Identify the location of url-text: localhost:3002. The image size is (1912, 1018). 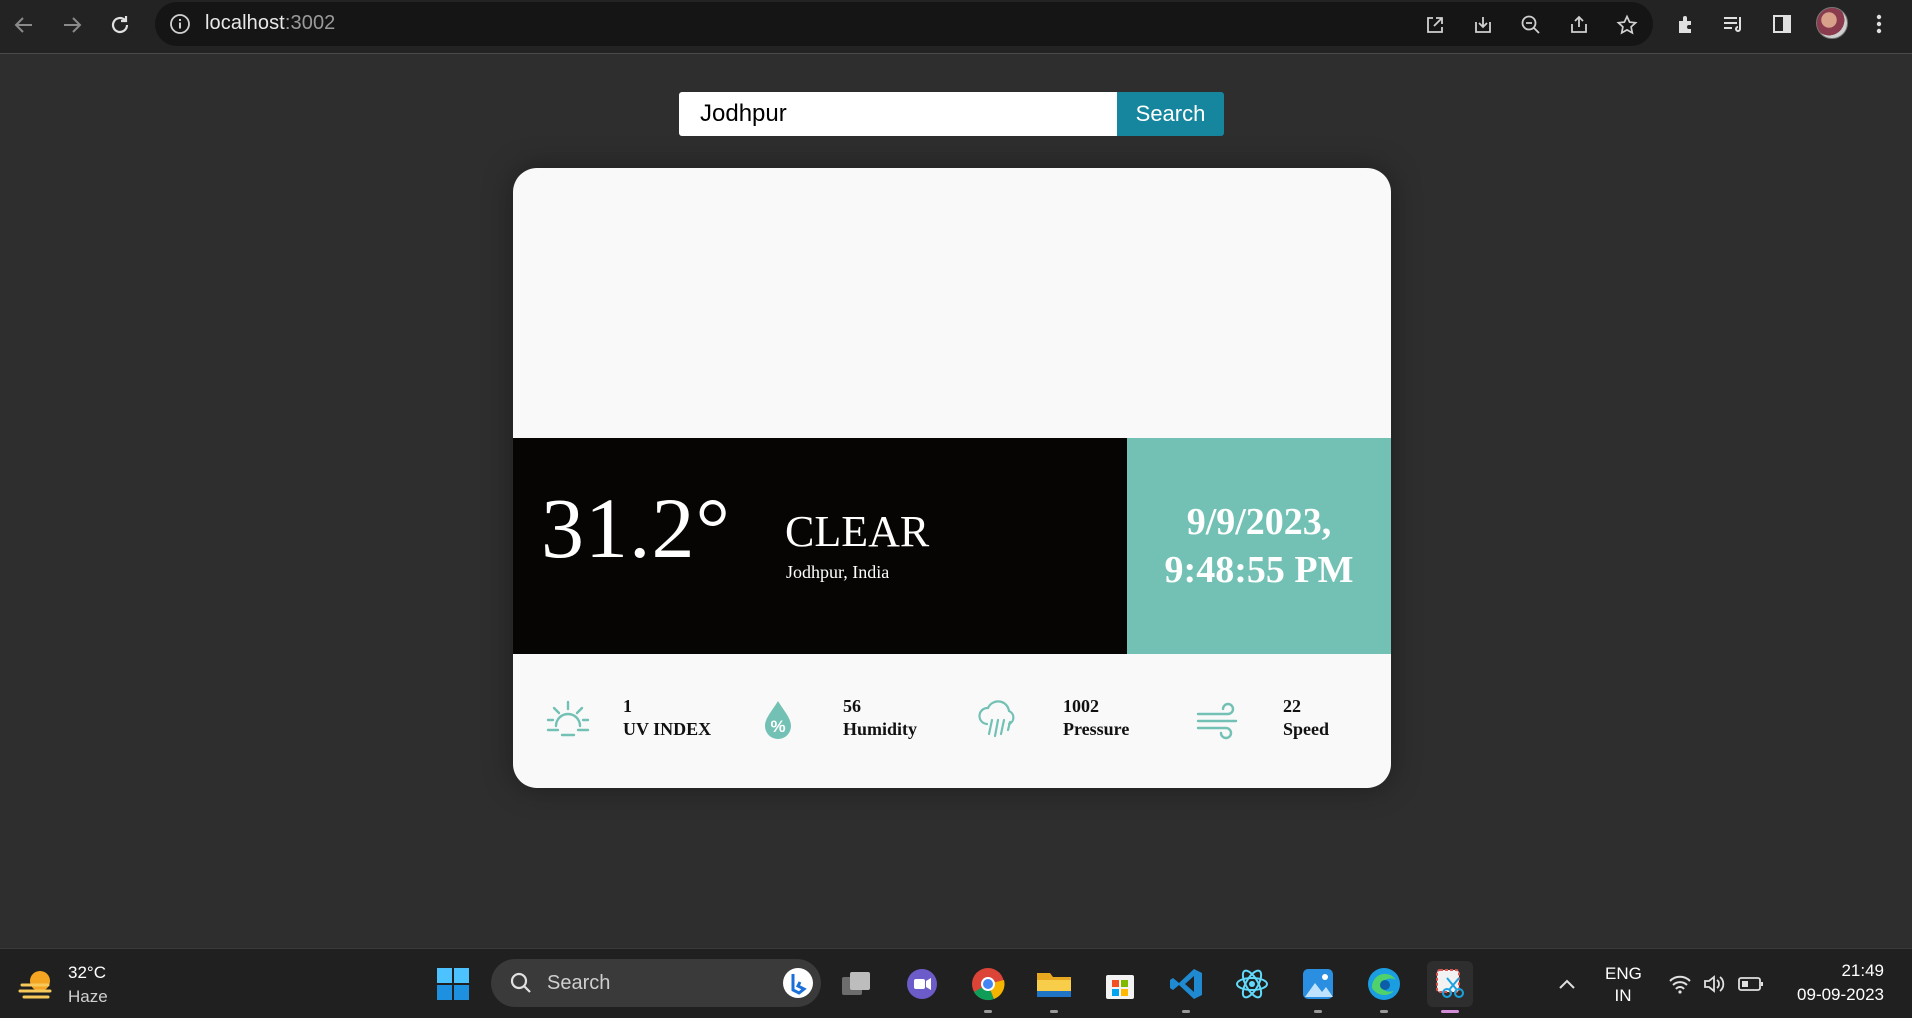
(270, 23).